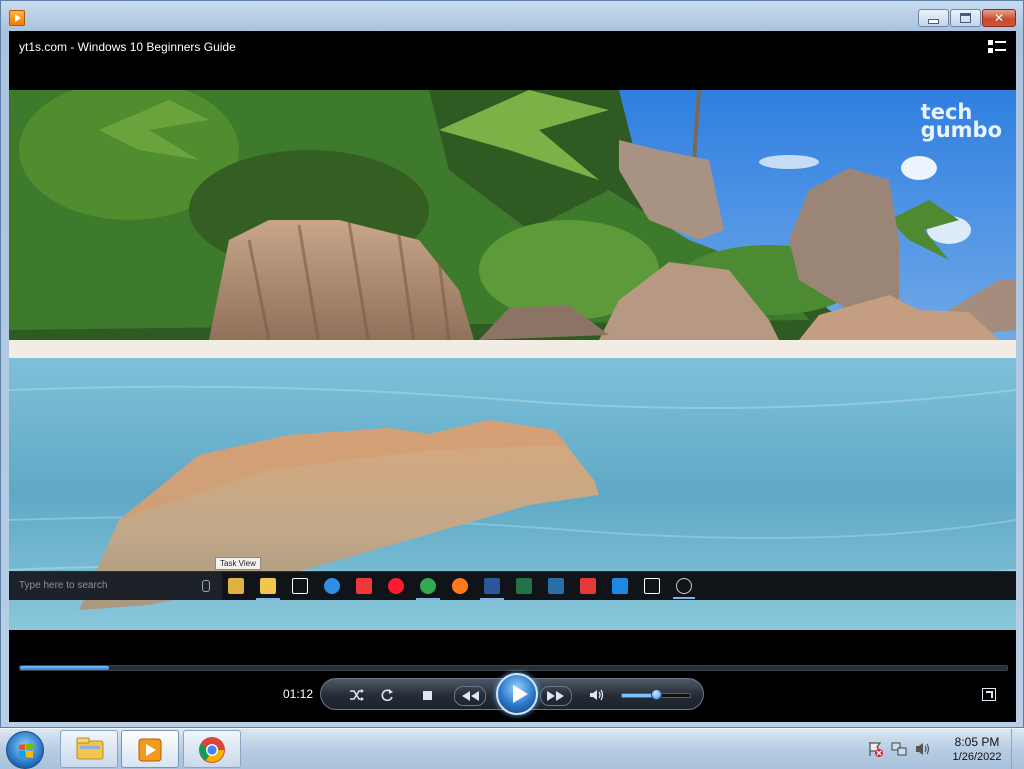  I want to click on speaker-icon, so click(597, 695).